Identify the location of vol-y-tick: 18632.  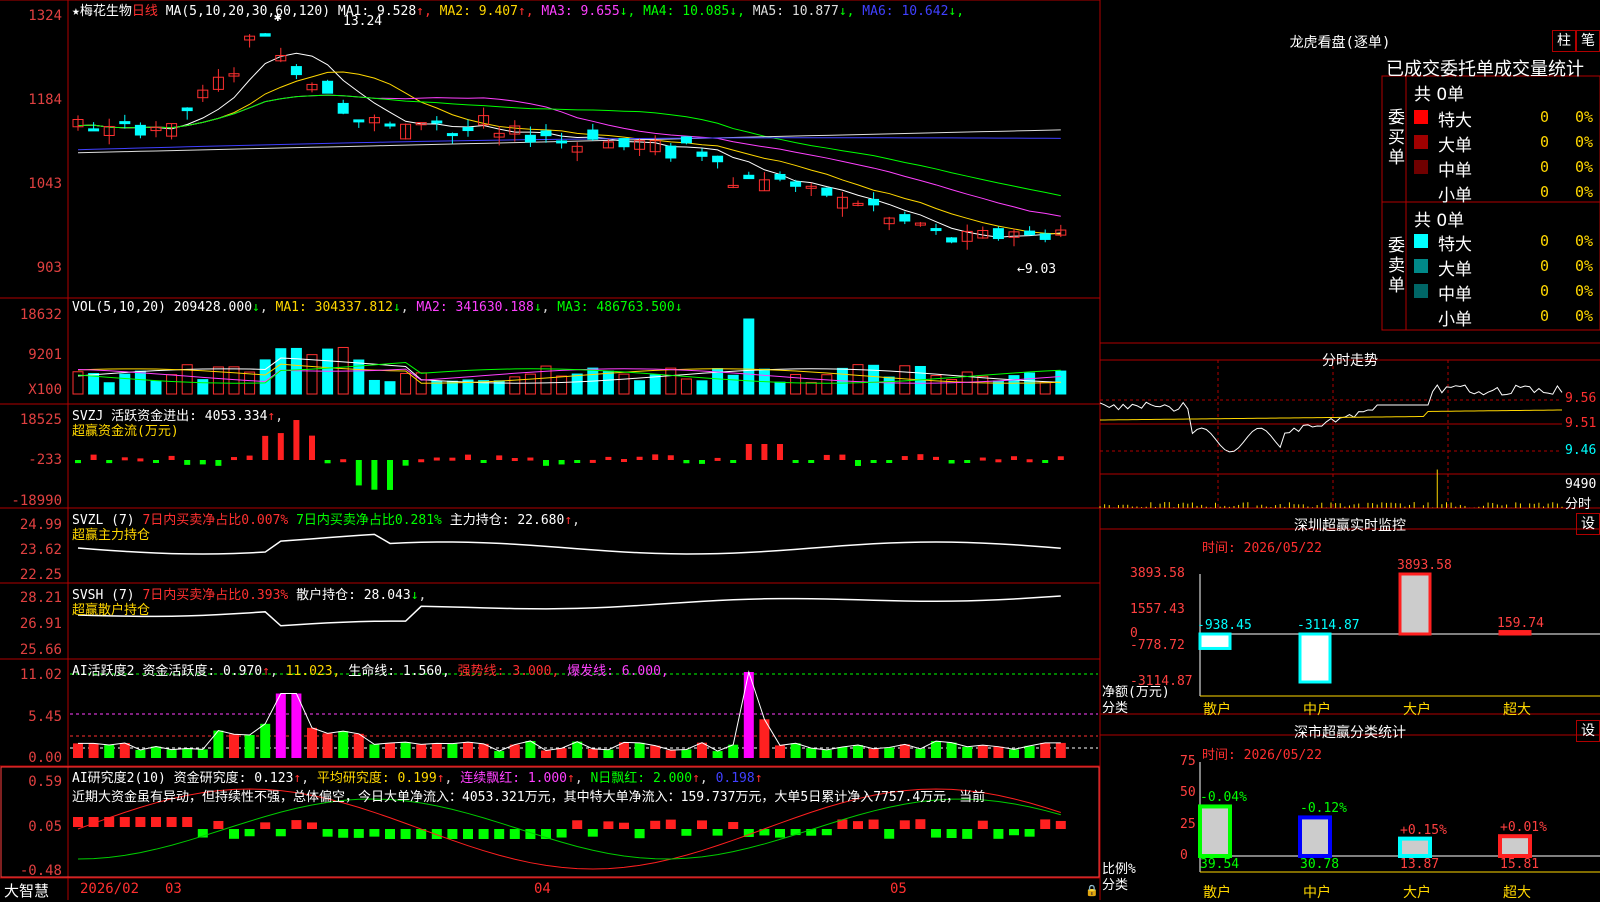
(40, 315).